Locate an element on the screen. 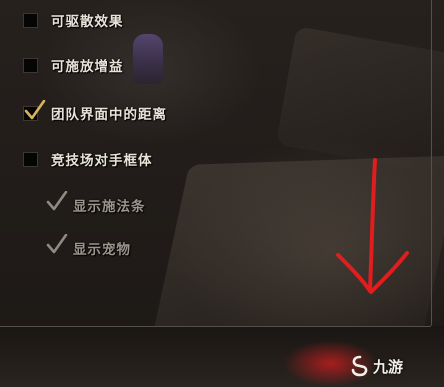  logo-mark-icon is located at coordinates (359, 366).